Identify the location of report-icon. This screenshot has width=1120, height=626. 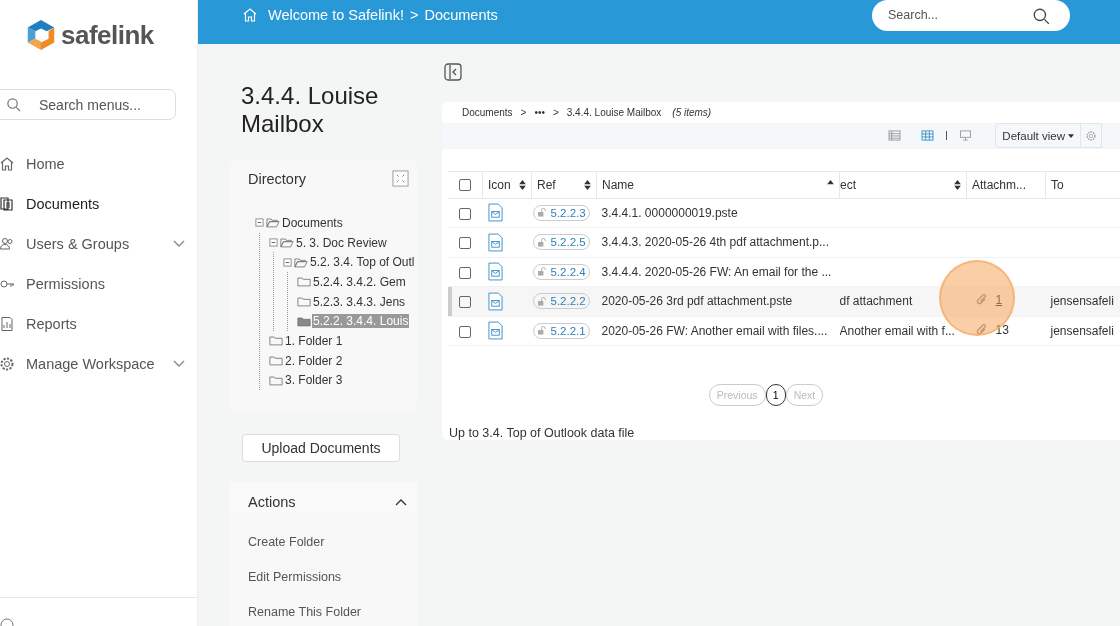
(7, 323).